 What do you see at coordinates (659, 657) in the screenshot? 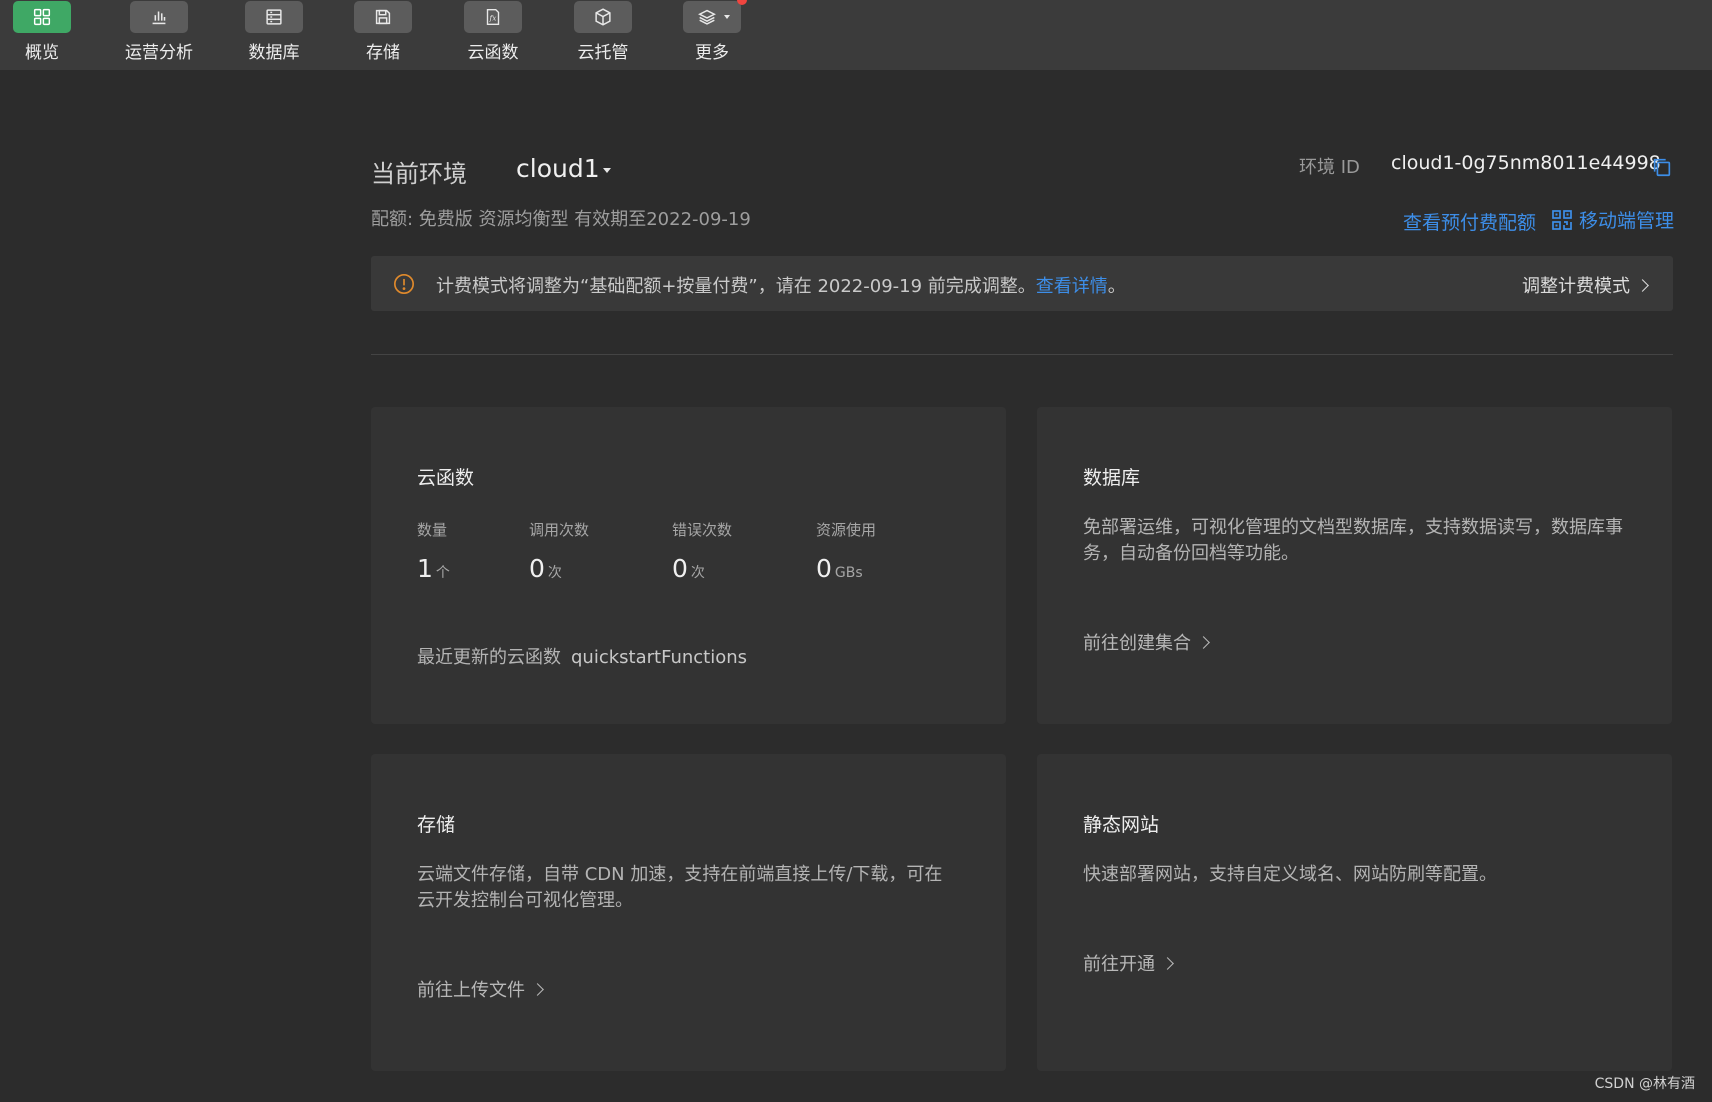
I see `recent-function-name: quickstartFunctions` at bounding box center [659, 657].